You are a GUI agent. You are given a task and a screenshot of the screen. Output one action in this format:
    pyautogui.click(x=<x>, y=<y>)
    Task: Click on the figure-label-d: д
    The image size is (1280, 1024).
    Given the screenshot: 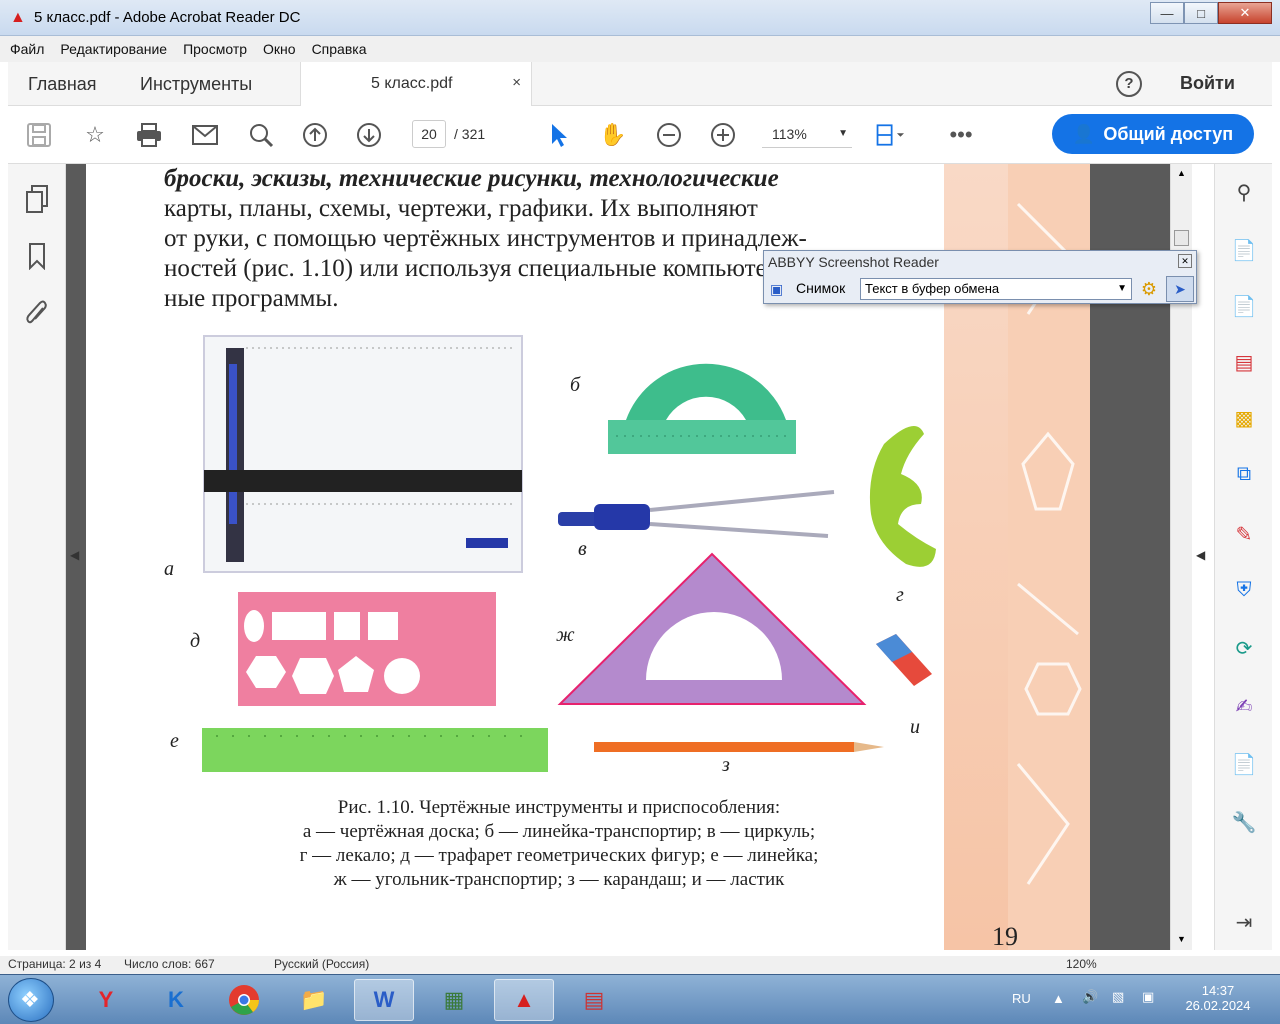 What is the action you would take?
    pyautogui.click(x=195, y=641)
    